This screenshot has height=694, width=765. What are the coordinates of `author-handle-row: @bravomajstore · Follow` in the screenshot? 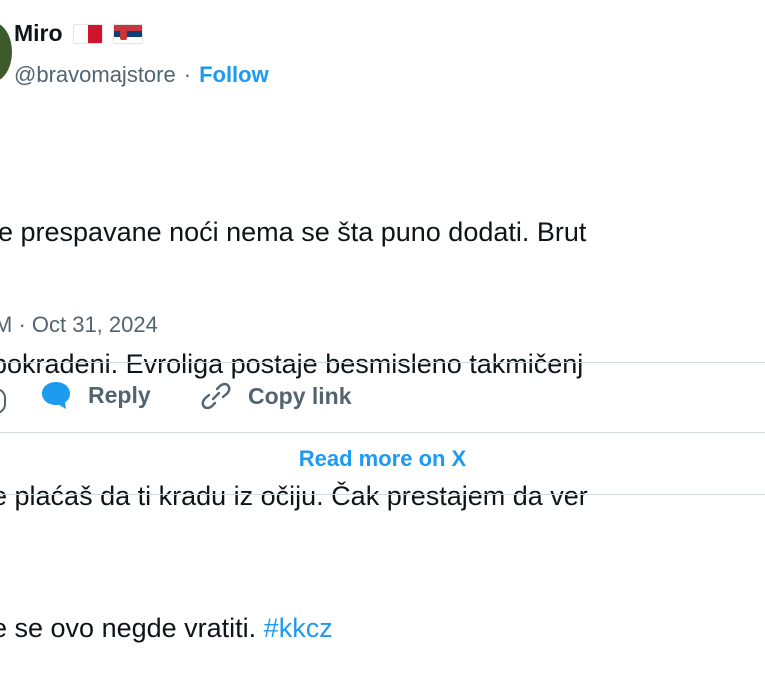 It's located at (141, 75).